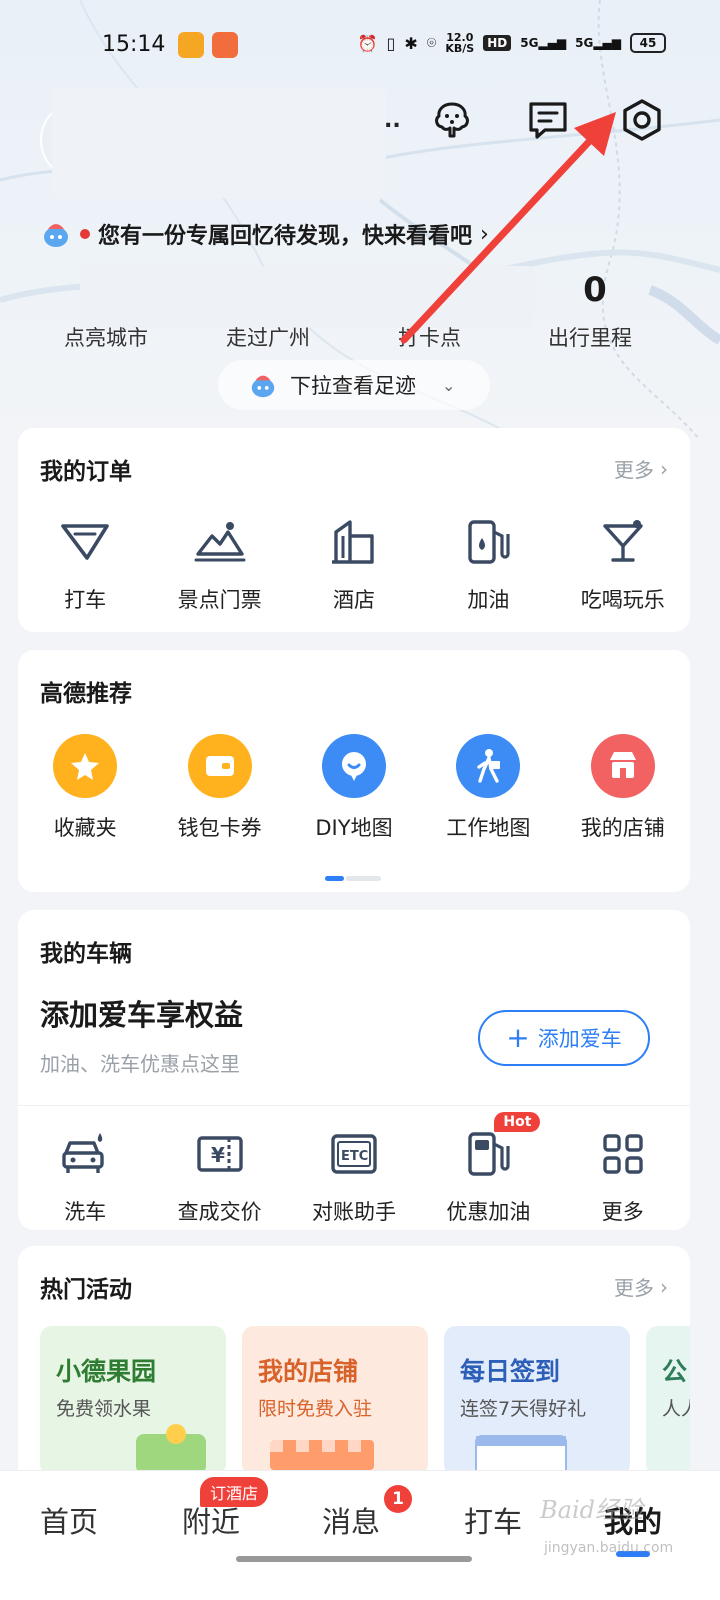 This screenshot has height=1600, width=720. I want to click on stat-label-checkins: 打卡点, so click(429, 338).